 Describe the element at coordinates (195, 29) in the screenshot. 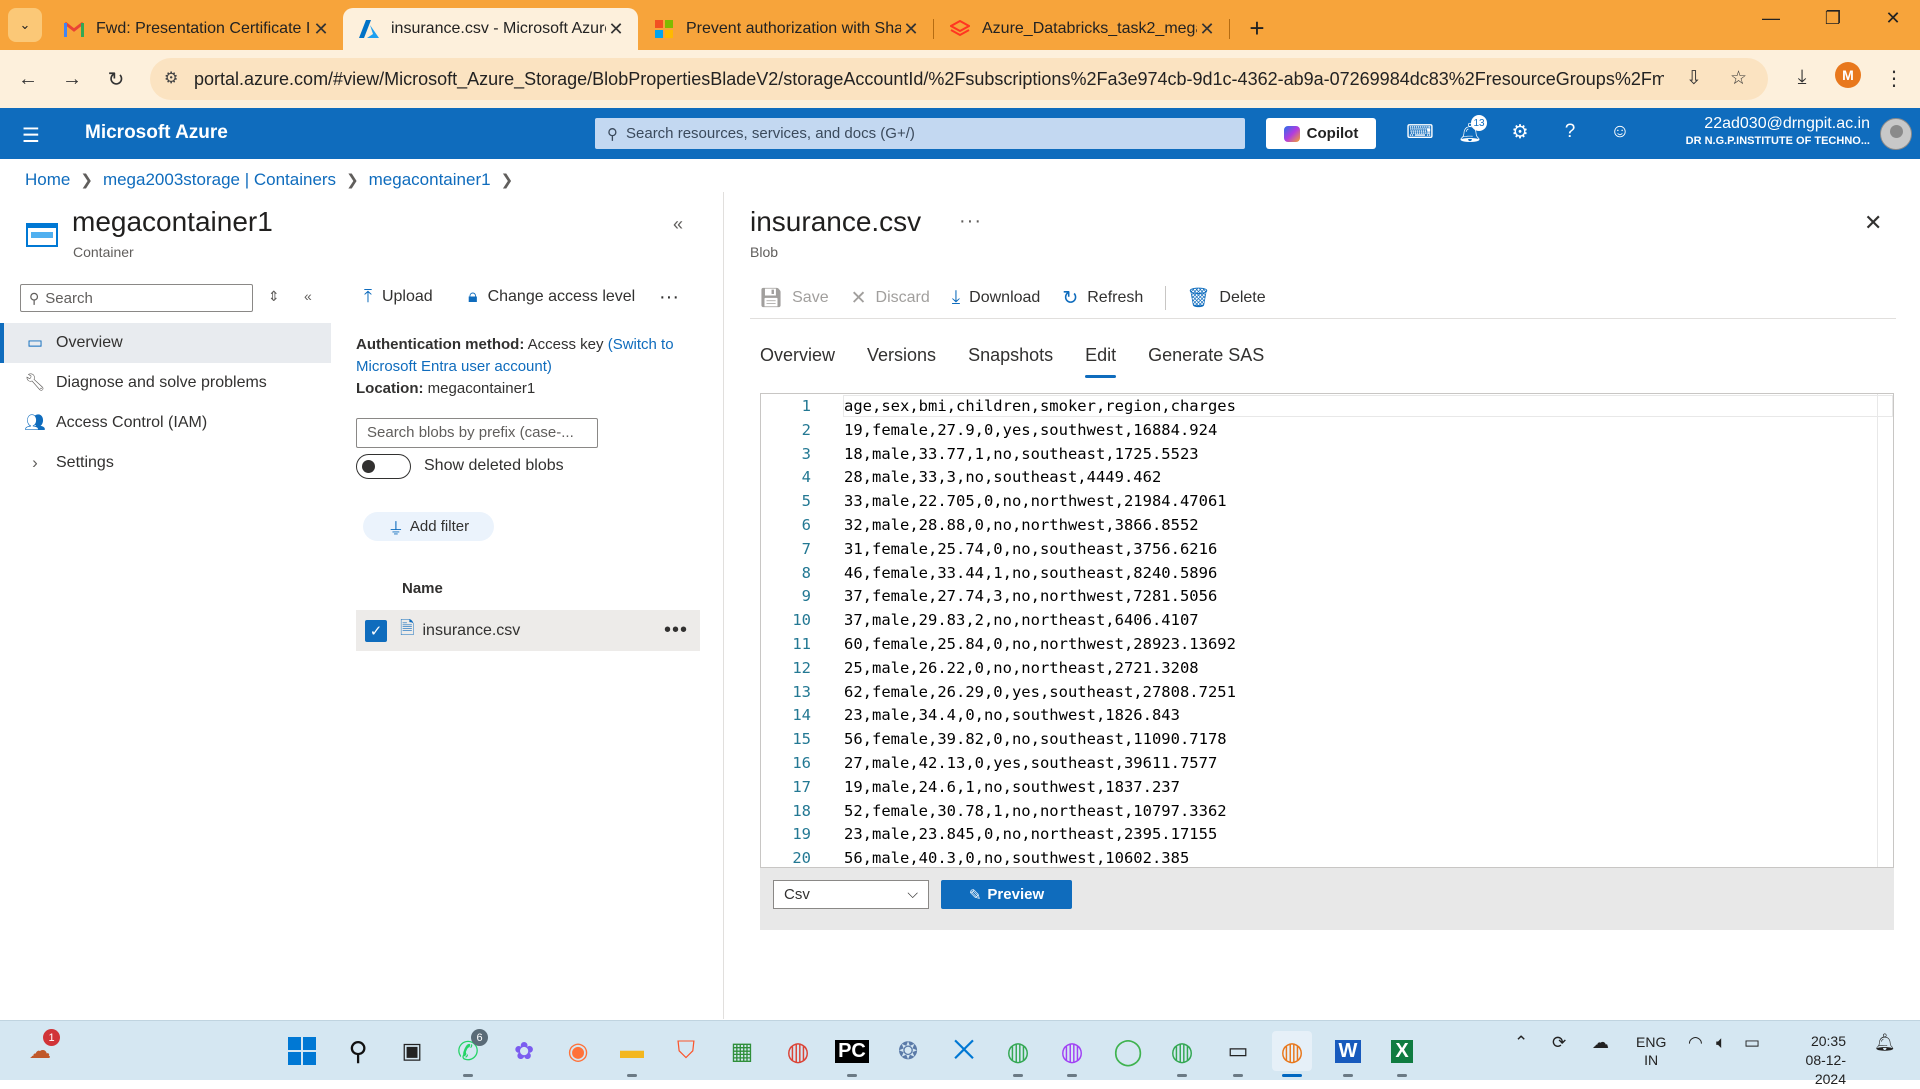

I see `browser-tab: Fwd: Presentation Certificate ID ✕` at that location.